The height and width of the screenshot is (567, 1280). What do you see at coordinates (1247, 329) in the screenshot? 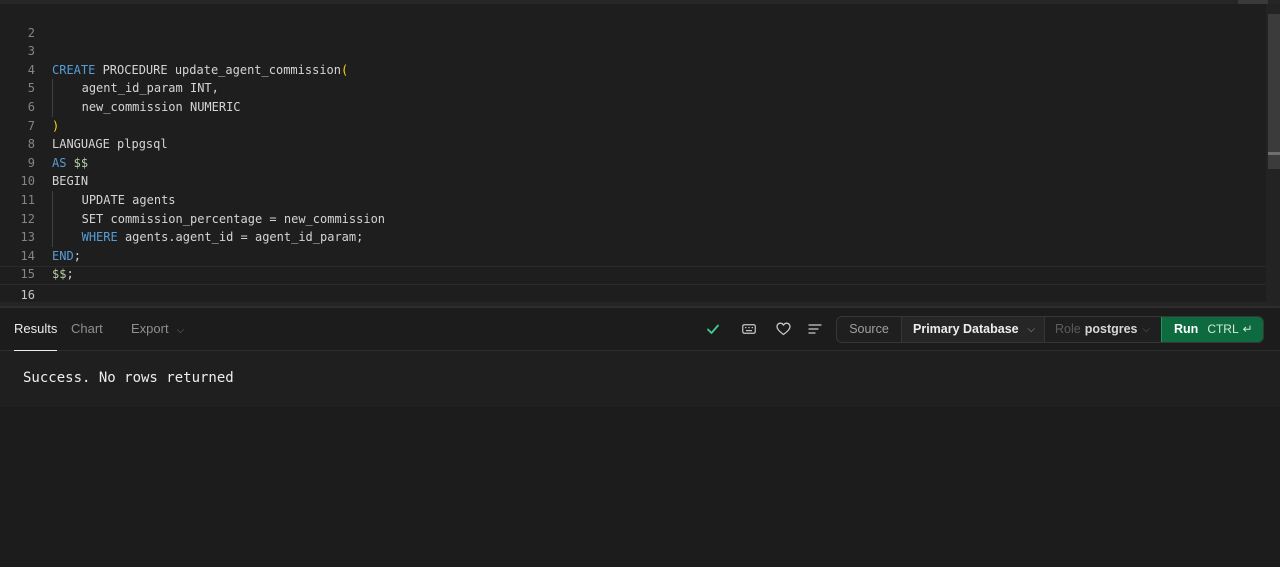
I see `return-icon: ↵` at bounding box center [1247, 329].